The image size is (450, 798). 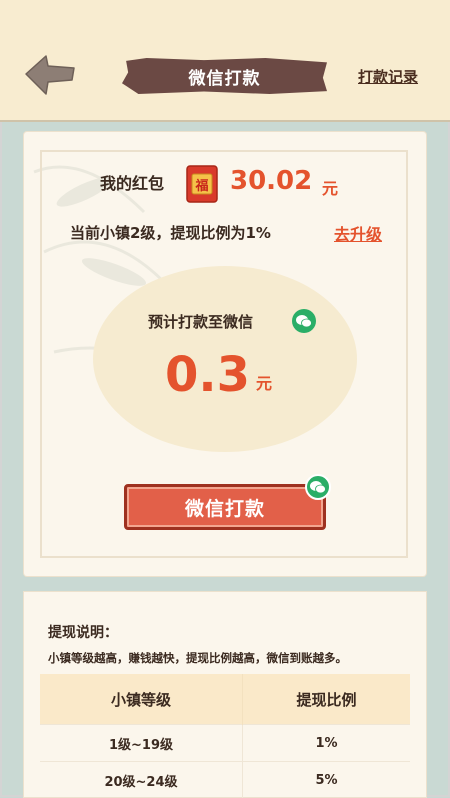 I want to click on wechat-payout-button: 微信打款, so click(x=225, y=507).